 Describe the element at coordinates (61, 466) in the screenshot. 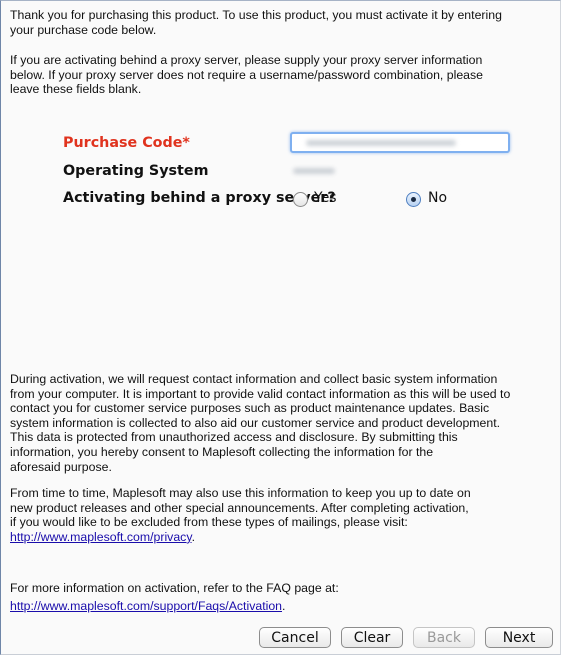

I see `notice-line: aforesaid purpose.` at that location.